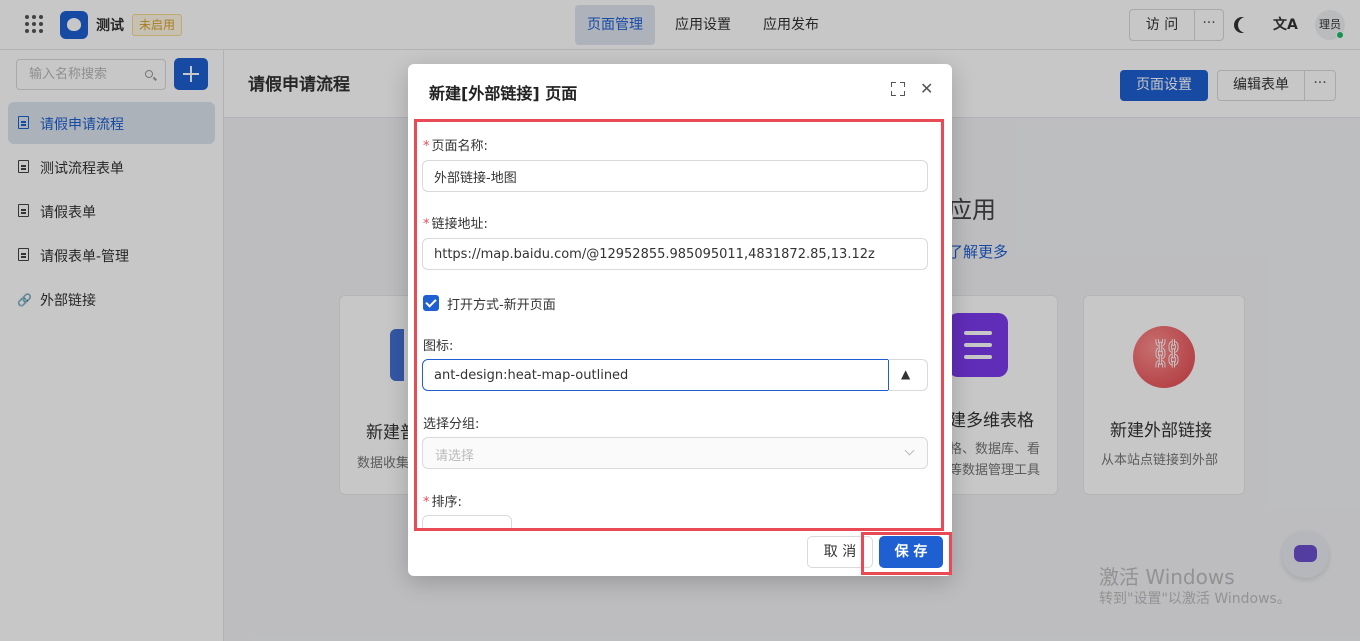 Image resolution: width=1360 pixels, height=641 pixels. Describe the element at coordinates (451, 424) in the screenshot. I see `group-label: 选择分组:` at that location.